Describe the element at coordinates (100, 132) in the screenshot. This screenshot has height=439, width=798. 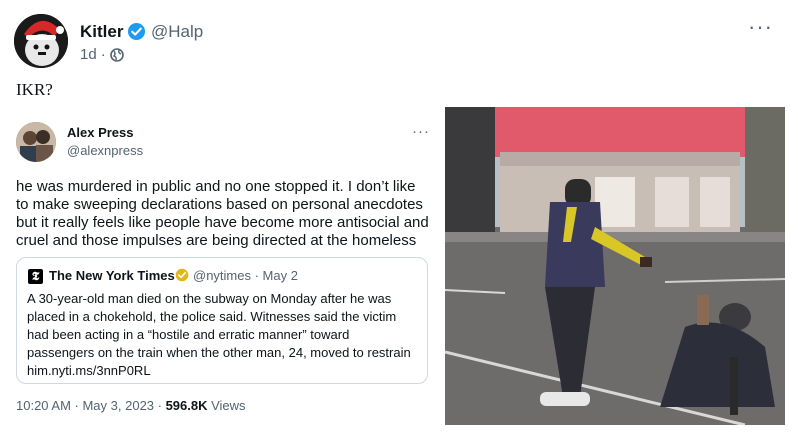
I see `embedded-author-name: Alex Press` at that location.